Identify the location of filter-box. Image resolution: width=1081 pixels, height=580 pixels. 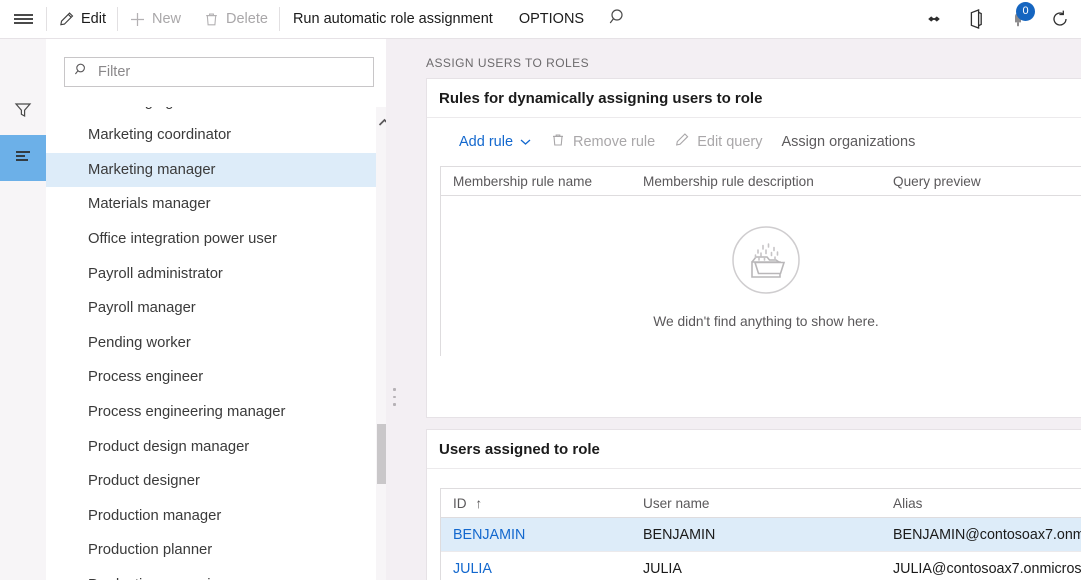
(219, 72).